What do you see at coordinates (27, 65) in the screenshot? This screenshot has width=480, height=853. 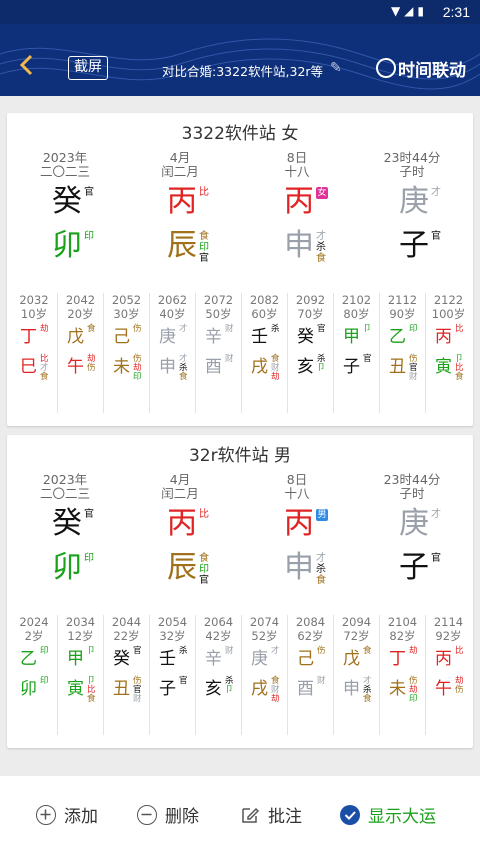 I see `back-arrow-icon` at bounding box center [27, 65].